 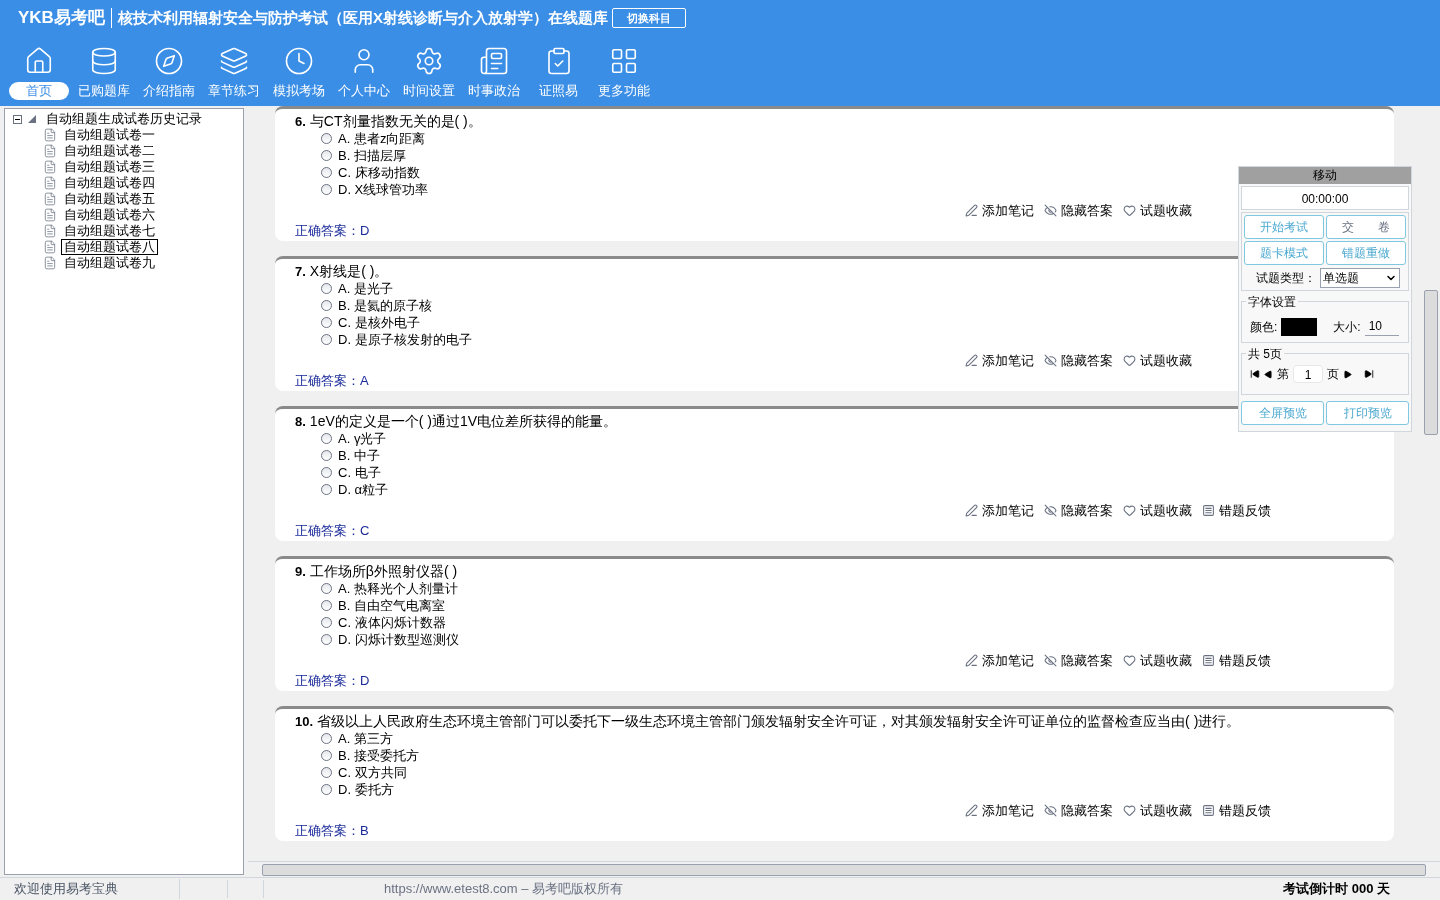 What do you see at coordinates (383, 571) in the screenshot?
I see `question-text: 工作场所β外照射仪器( )` at bounding box center [383, 571].